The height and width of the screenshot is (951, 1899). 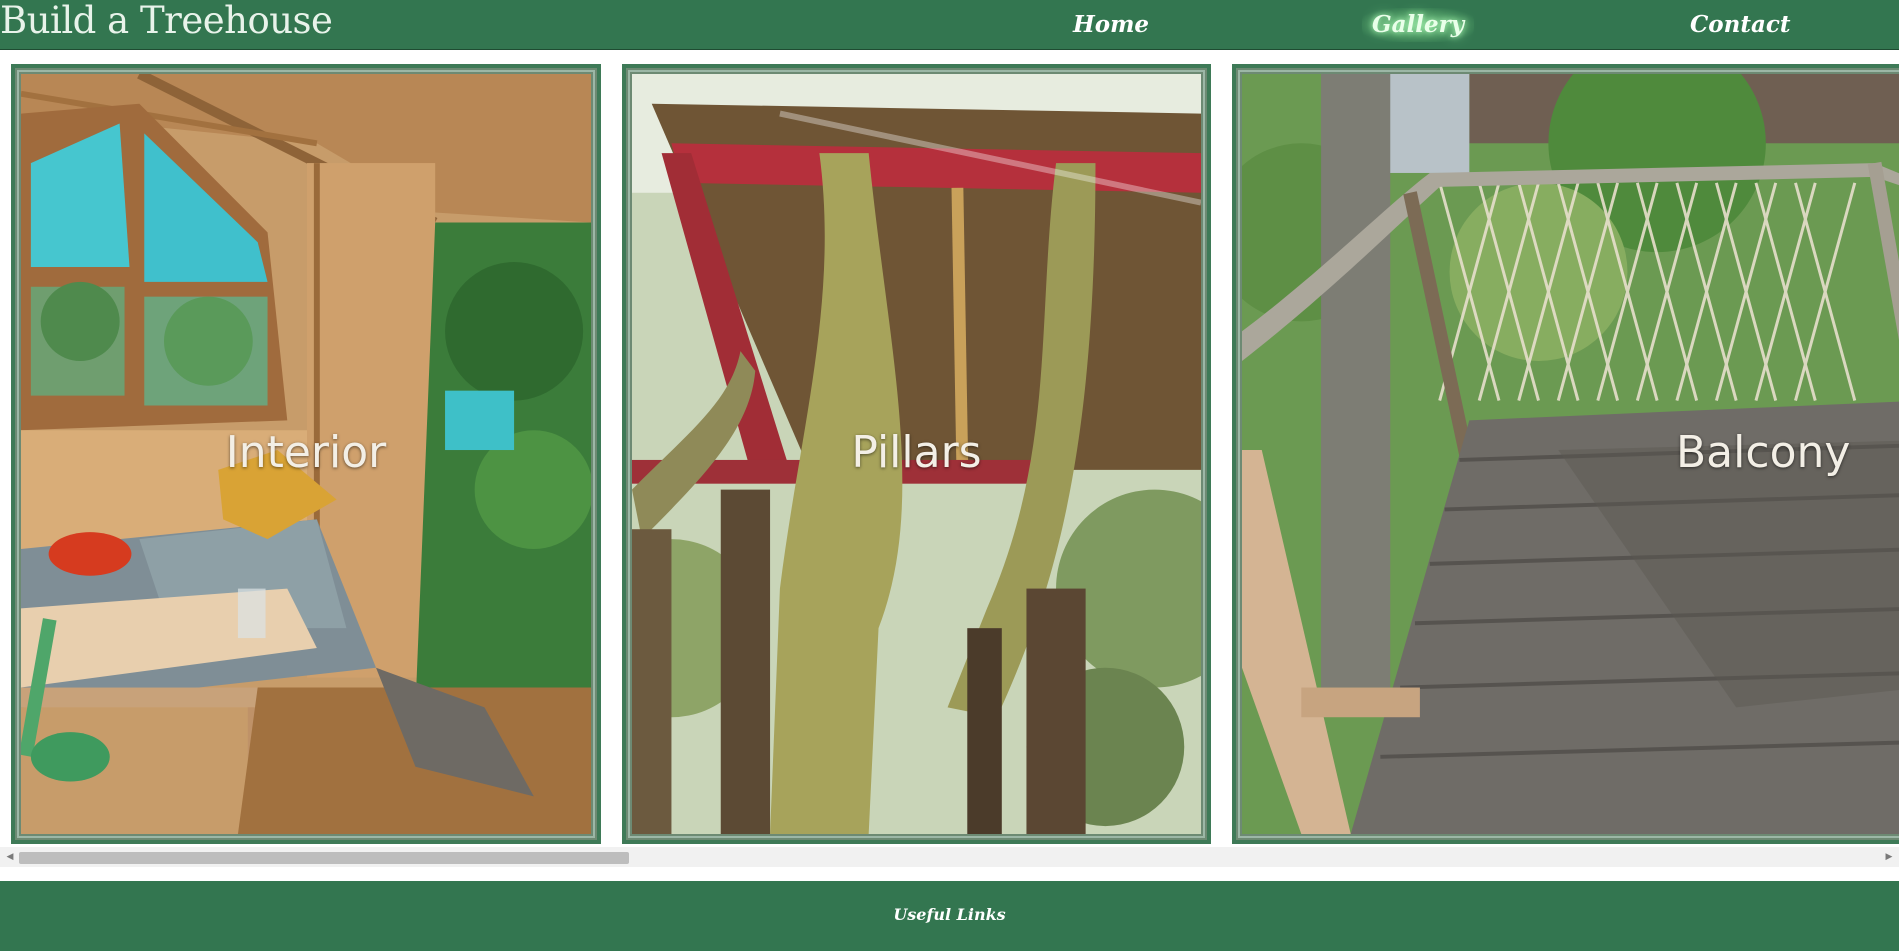 I want to click on nav-contact-link: Contact, so click(x=1740, y=25).